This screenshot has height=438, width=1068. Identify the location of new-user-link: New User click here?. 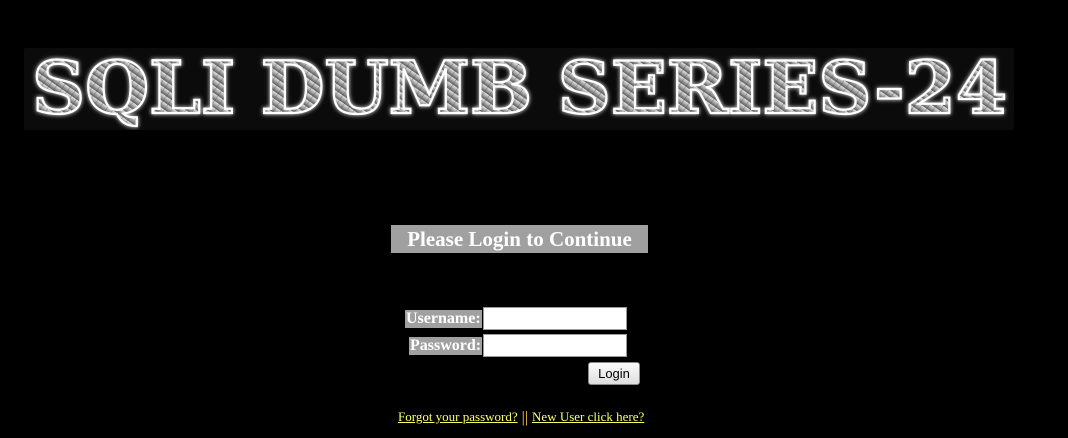
(588, 416).